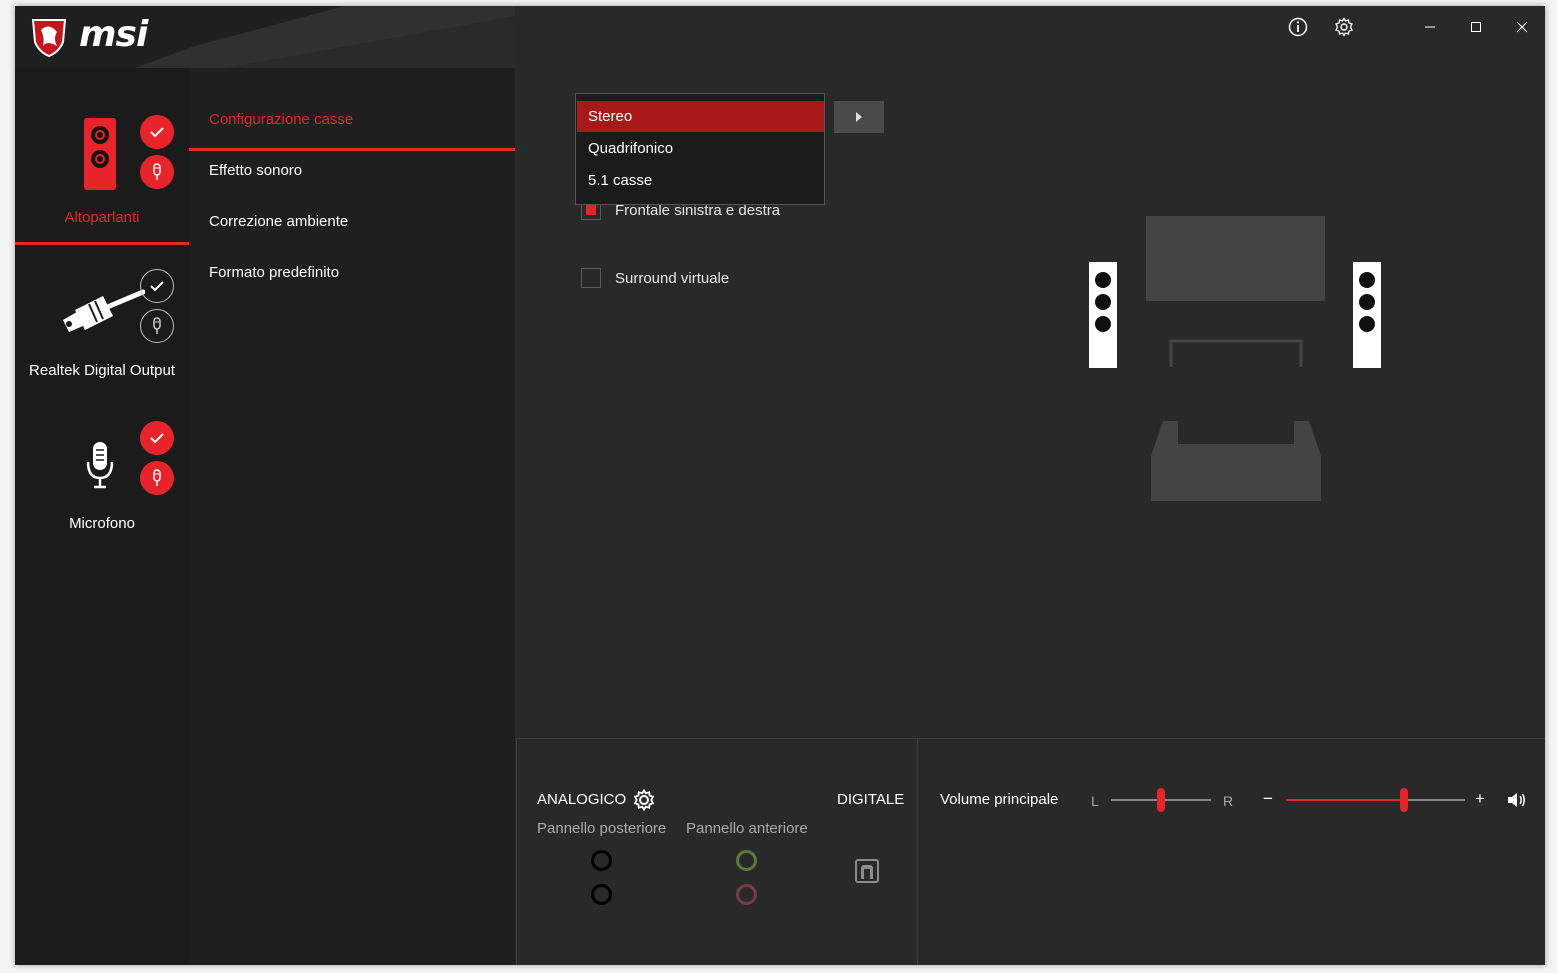  Describe the element at coordinates (100, 154) in the screenshot. I see `speaker-device-icon` at that location.